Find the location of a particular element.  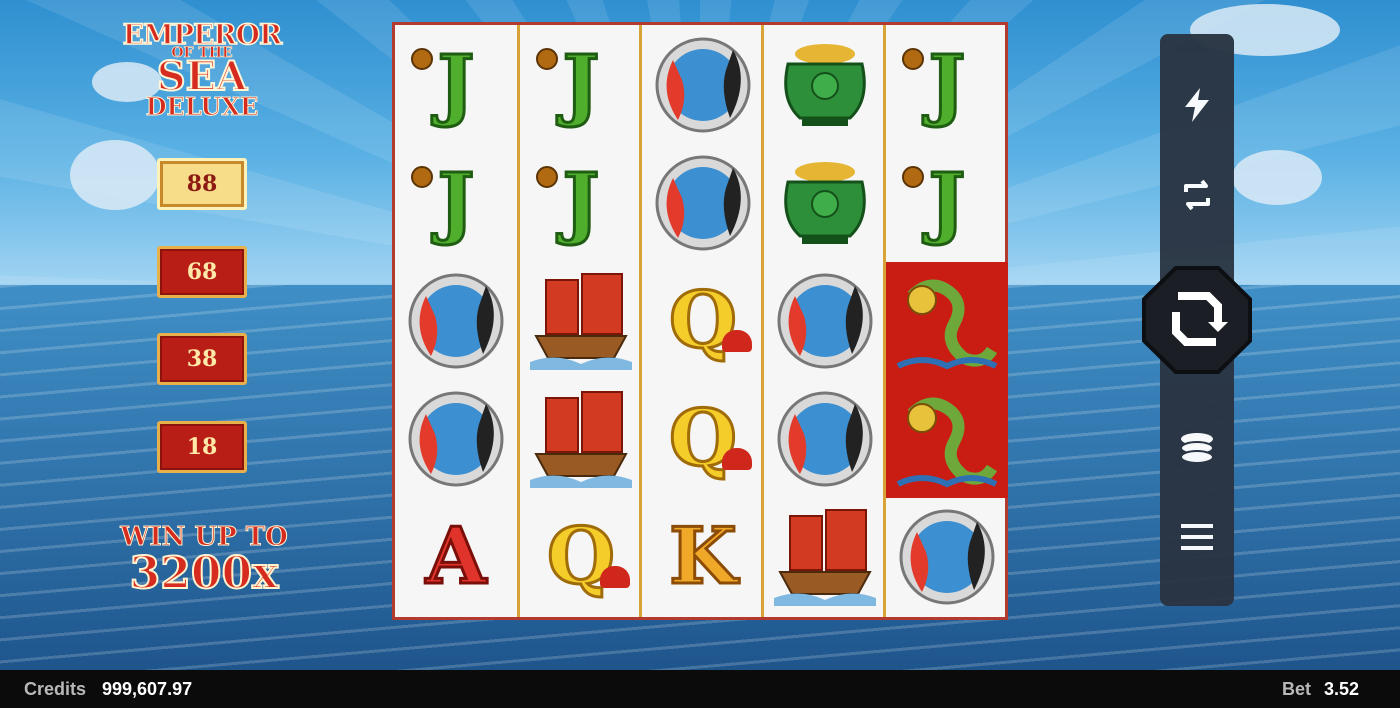

logo-text: DELUXE is located at coordinates (202, 107).